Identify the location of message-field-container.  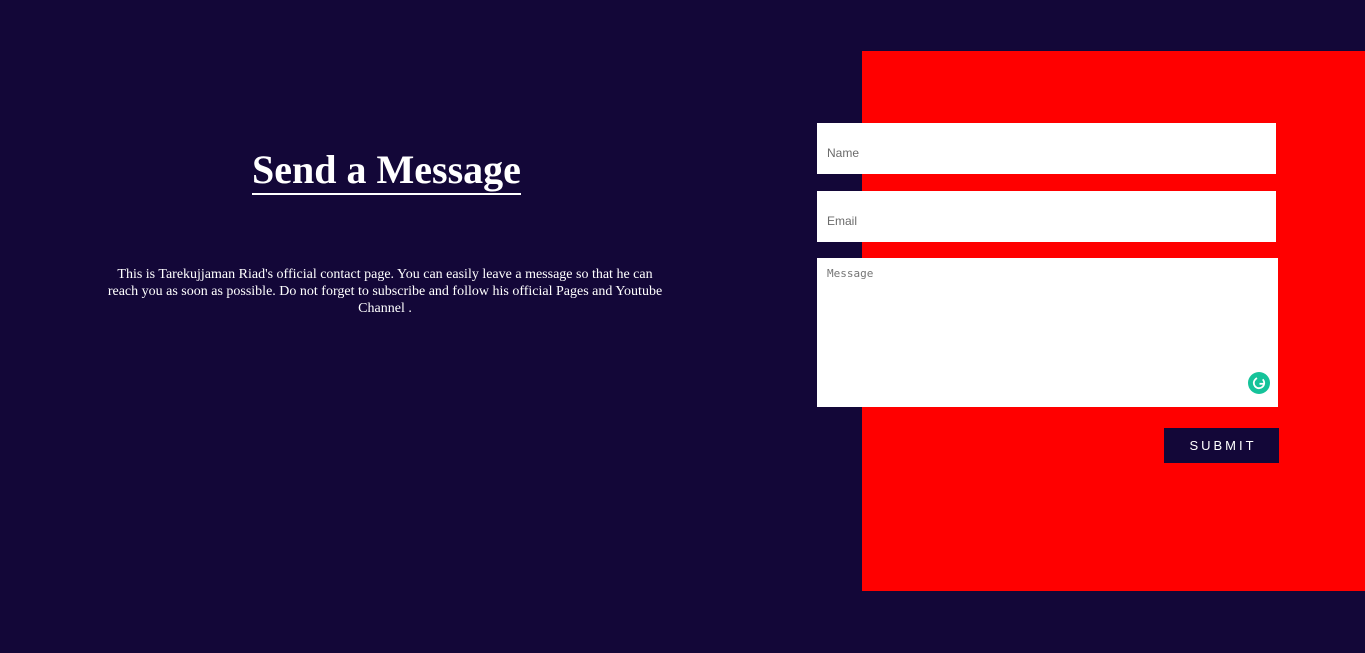
(1047, 332).